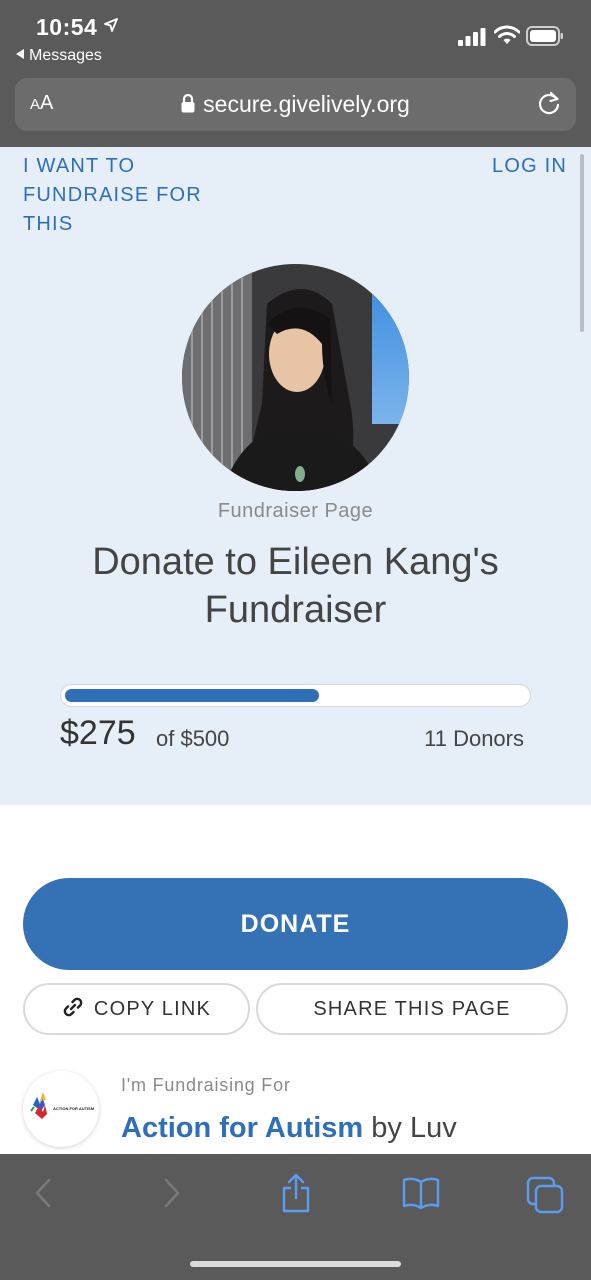 Image resolution: width=591 pixels, height=1280 pixels. What do you see at coordinates (295, 377) in the screenshot?
I see `fundraiser-avatar` at bounding box center [295, 377].